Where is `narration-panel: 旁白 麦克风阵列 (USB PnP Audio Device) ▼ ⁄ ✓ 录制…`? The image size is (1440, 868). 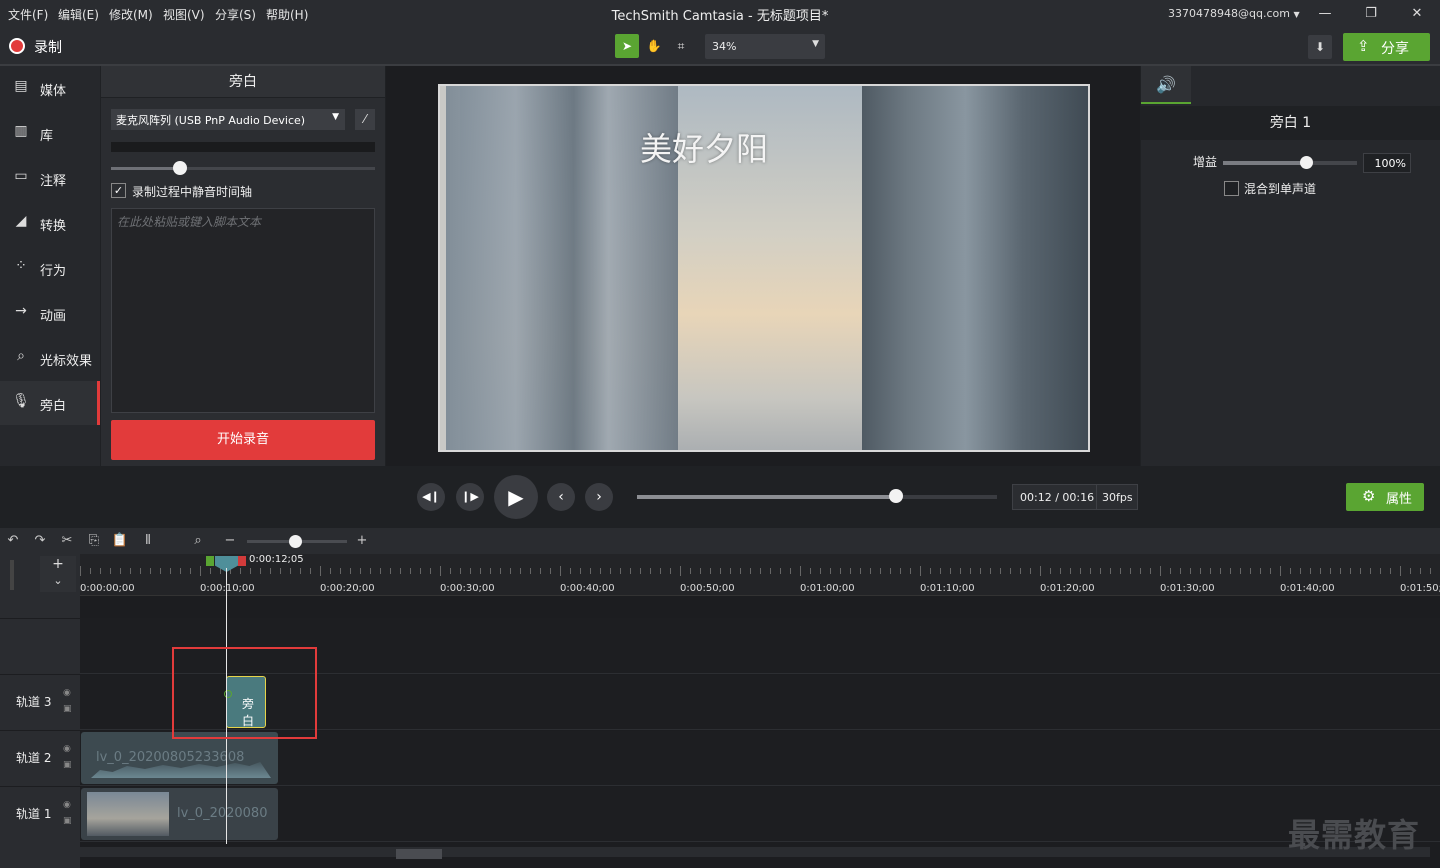 narration-panel: 旁白 麦克风阵列 (USB PnP Audio Device) ▼ ⁄ ✓ 录制… is located at coordinates (243, 266).